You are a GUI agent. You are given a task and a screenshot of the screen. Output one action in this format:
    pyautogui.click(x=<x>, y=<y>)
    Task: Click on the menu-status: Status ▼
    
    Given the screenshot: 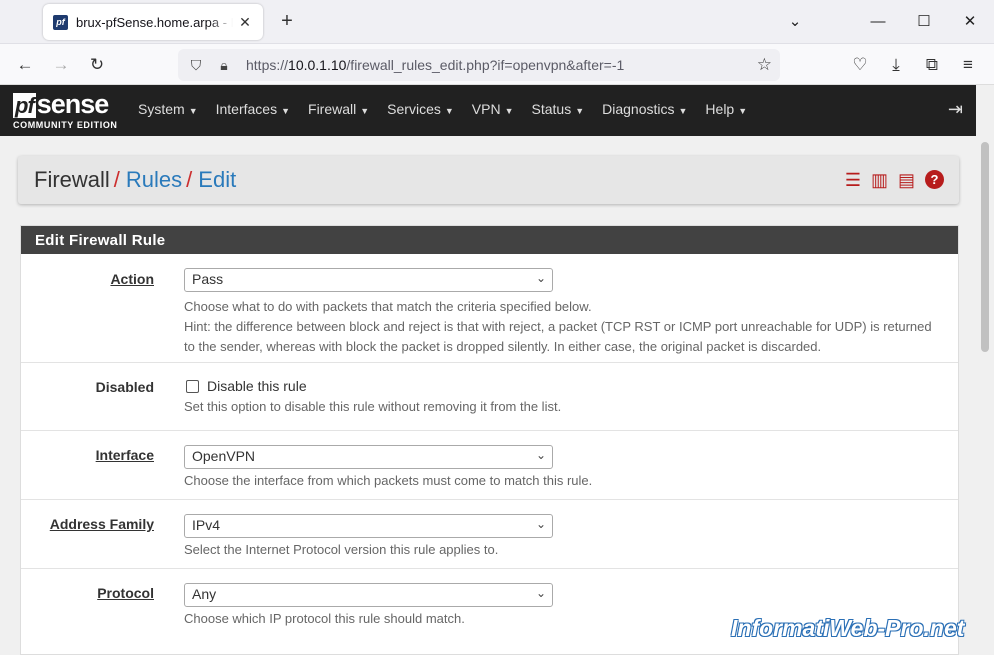 What is the action you would take?
    pyautogui.click(x=558, y=109)
    